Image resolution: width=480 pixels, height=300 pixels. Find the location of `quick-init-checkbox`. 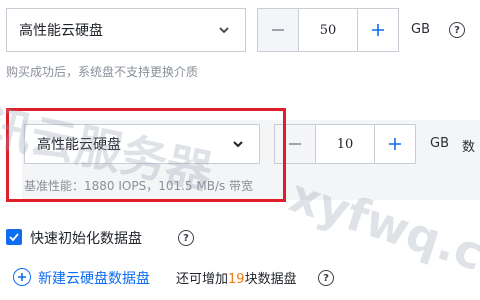

quick-init-checkbox is located at coordinates (14, 237).